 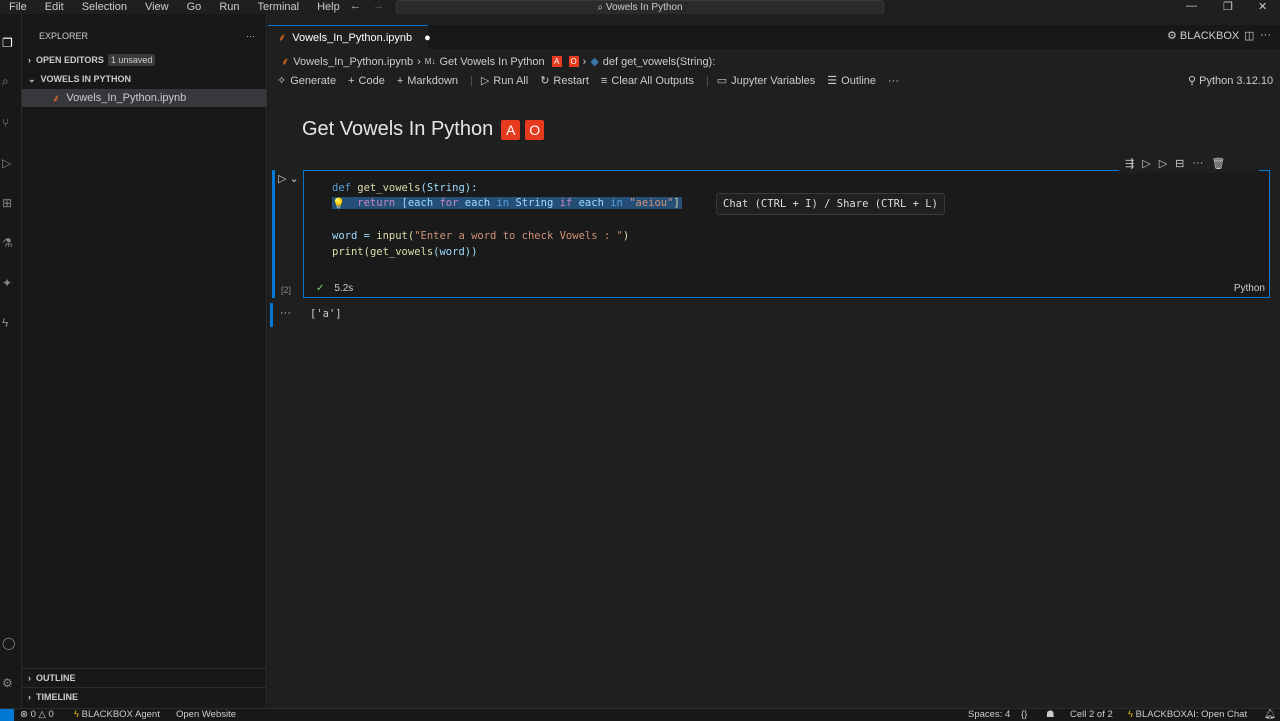 What do you see at coordinates (1187, 714) in the screenshot?
I see `blackbox-chat-button: ϟ BLACKBOXAI: Open Chat` at bounding box center [1187, 714].